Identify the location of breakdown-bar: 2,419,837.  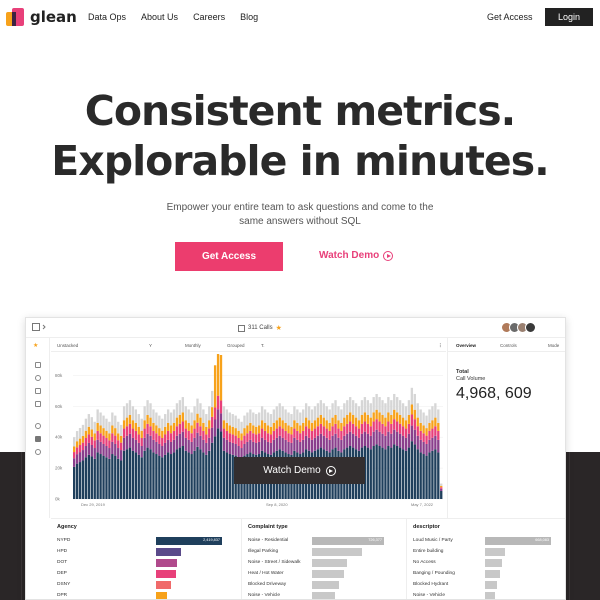
(189, 541).